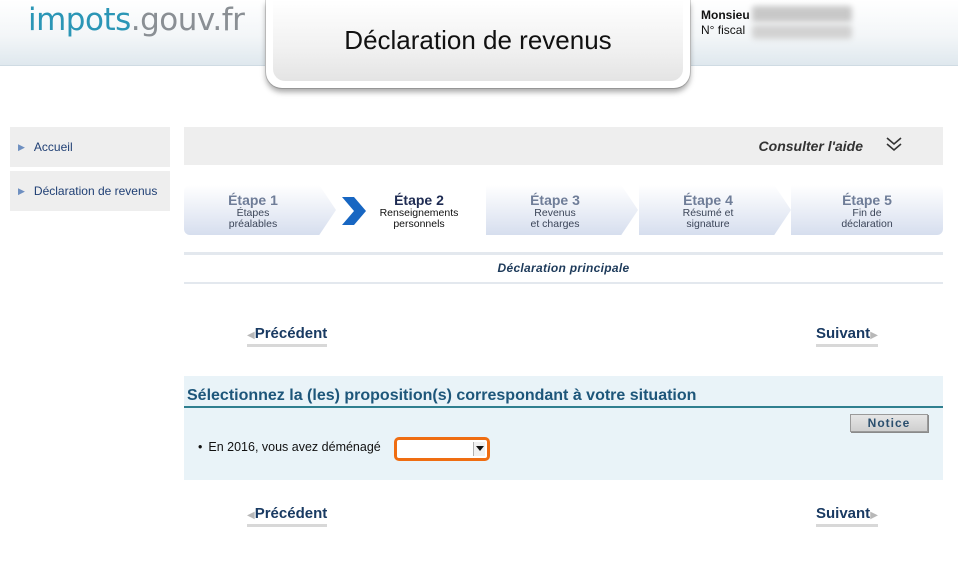 The image size is (958, 572). I want to click on step-title: Étape 1, so click(253, 200).